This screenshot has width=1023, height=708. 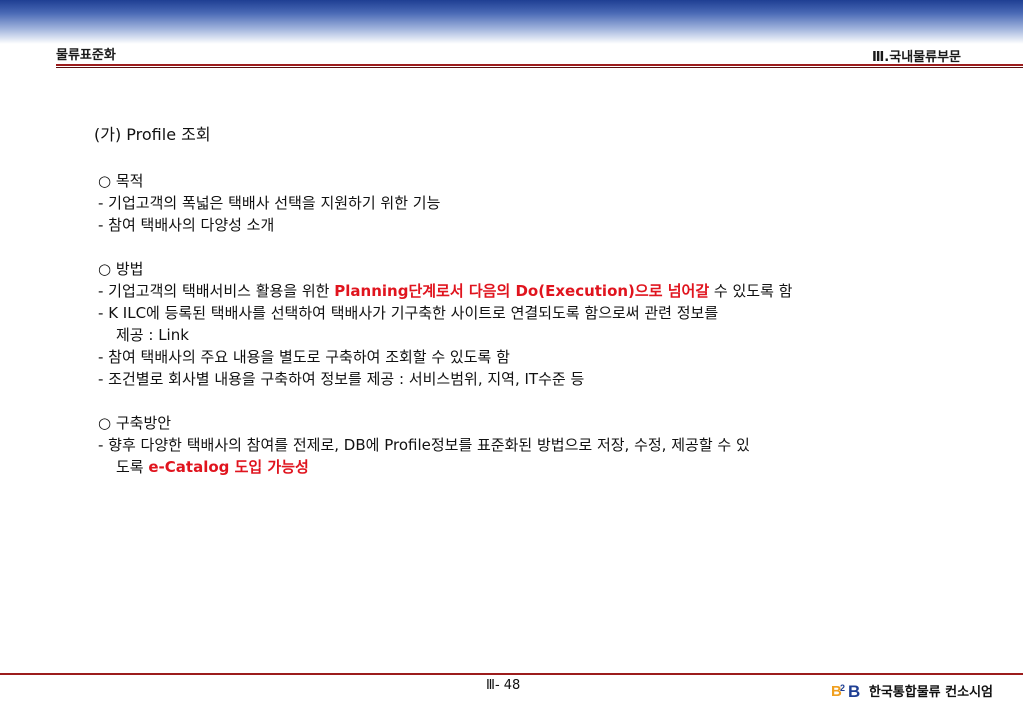 What do you see at coordinates (854, 691) in the screenshot?
I see `svg-text: B` at bounding box center [854, 691].